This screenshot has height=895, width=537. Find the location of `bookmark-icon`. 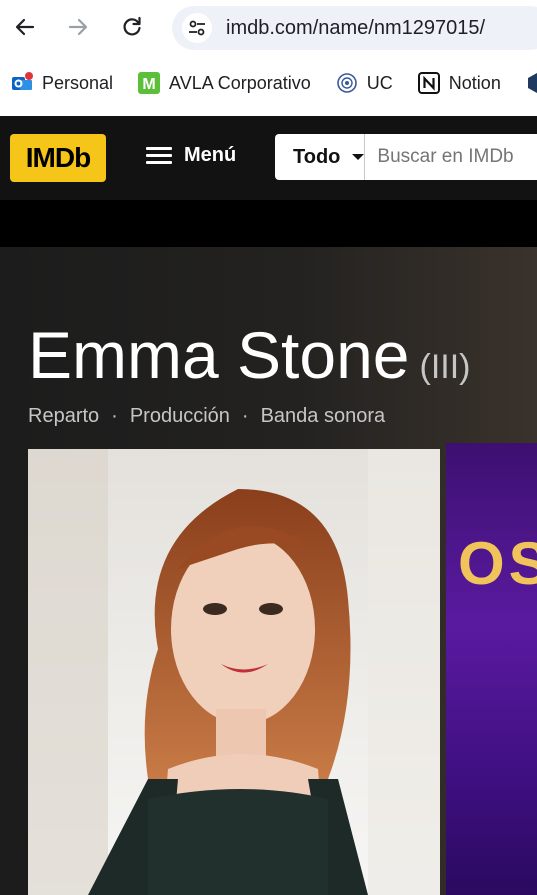

bookmark-icon is located at coordinates (531, 83).